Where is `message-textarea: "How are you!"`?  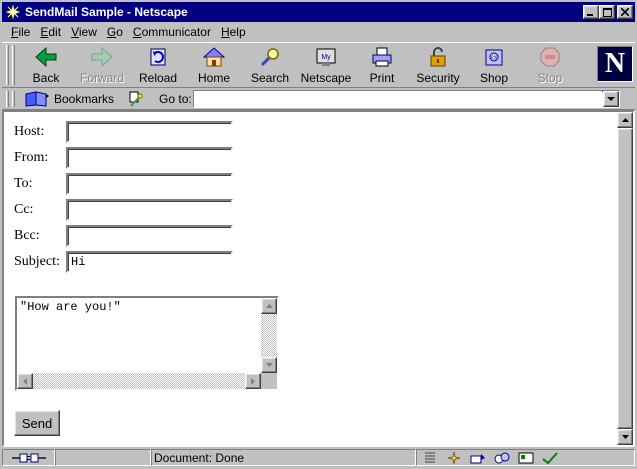 message-textarea: "How are you!" is located at coordinates (147, 343).